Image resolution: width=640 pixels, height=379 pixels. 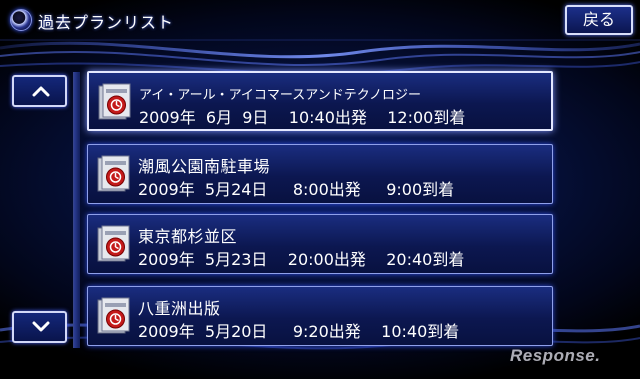 I want to click on plan-datetime: 2009年 5月24日 8:00出発 9:00到着, so click(x=296, y=189).